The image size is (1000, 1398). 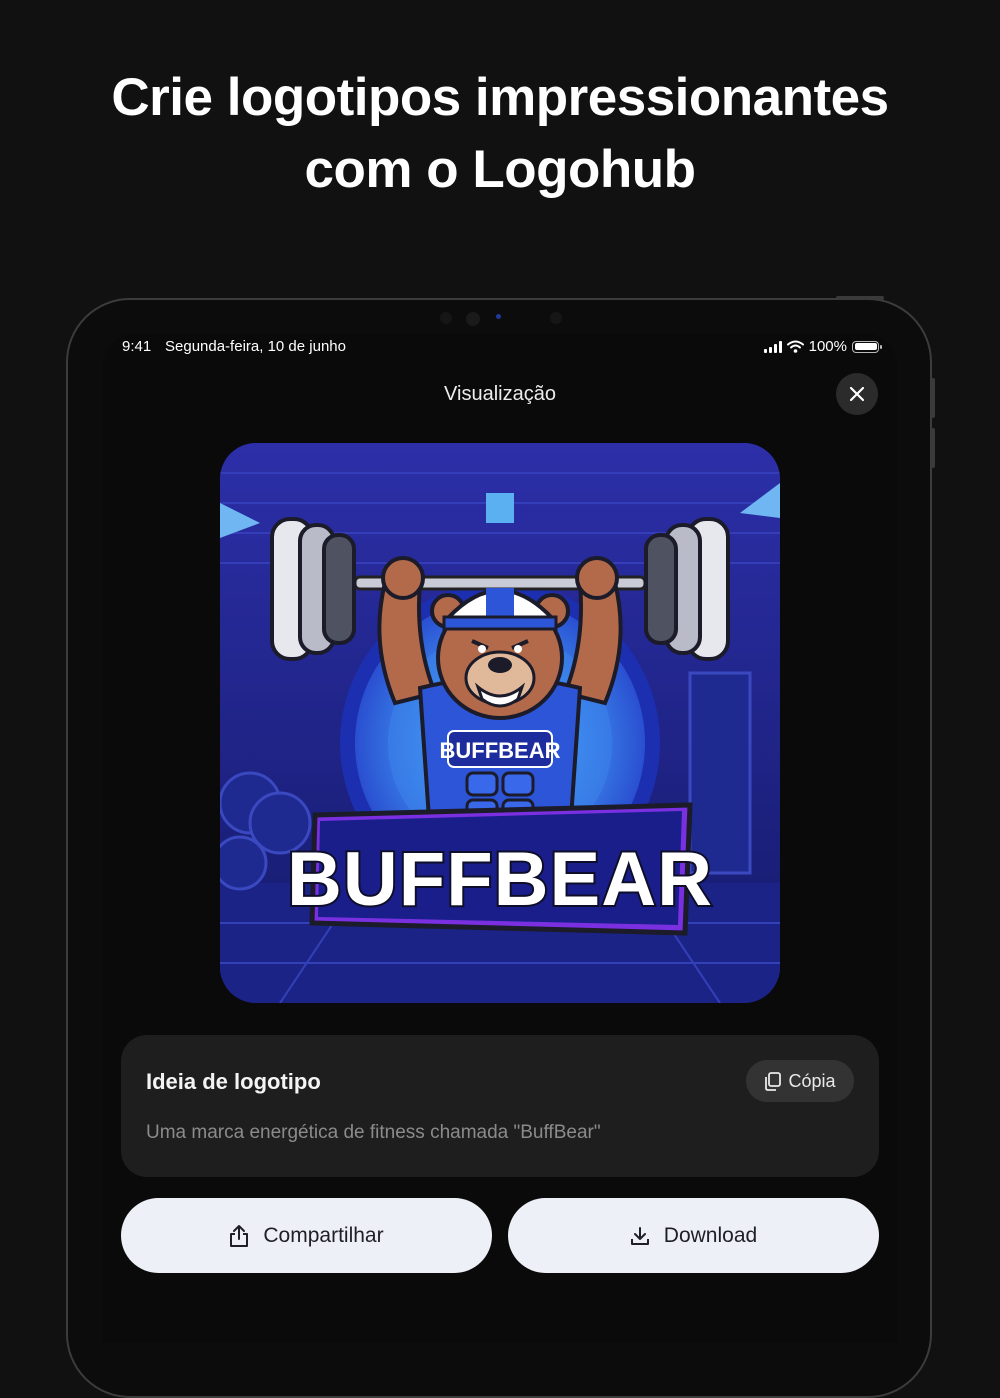 I want to click on download-icon, so click(x=640, y=1236).